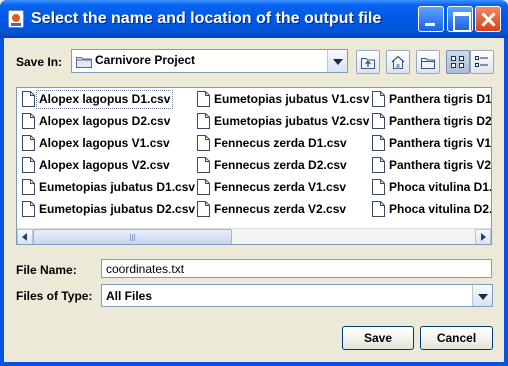 This screenshot has height=366, width=508. What do you see at coordinates (297, 295) in the screenshot?
I see `files-of-type-combobox: All Files` at bounding box center [297, 295].